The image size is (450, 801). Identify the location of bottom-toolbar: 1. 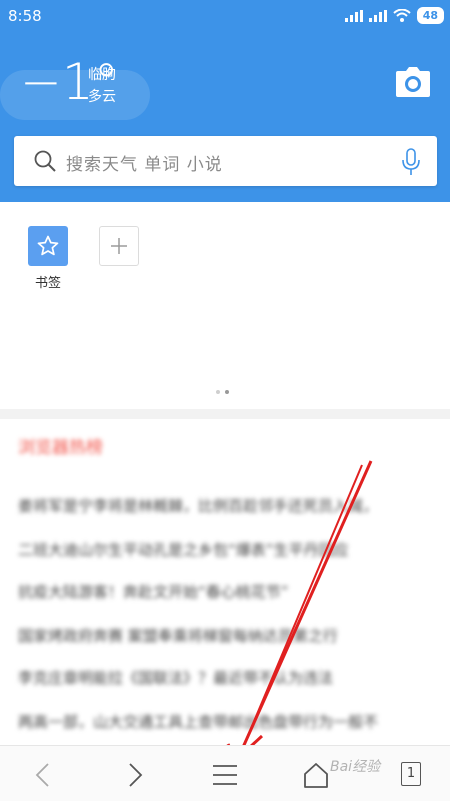
(225, 773).